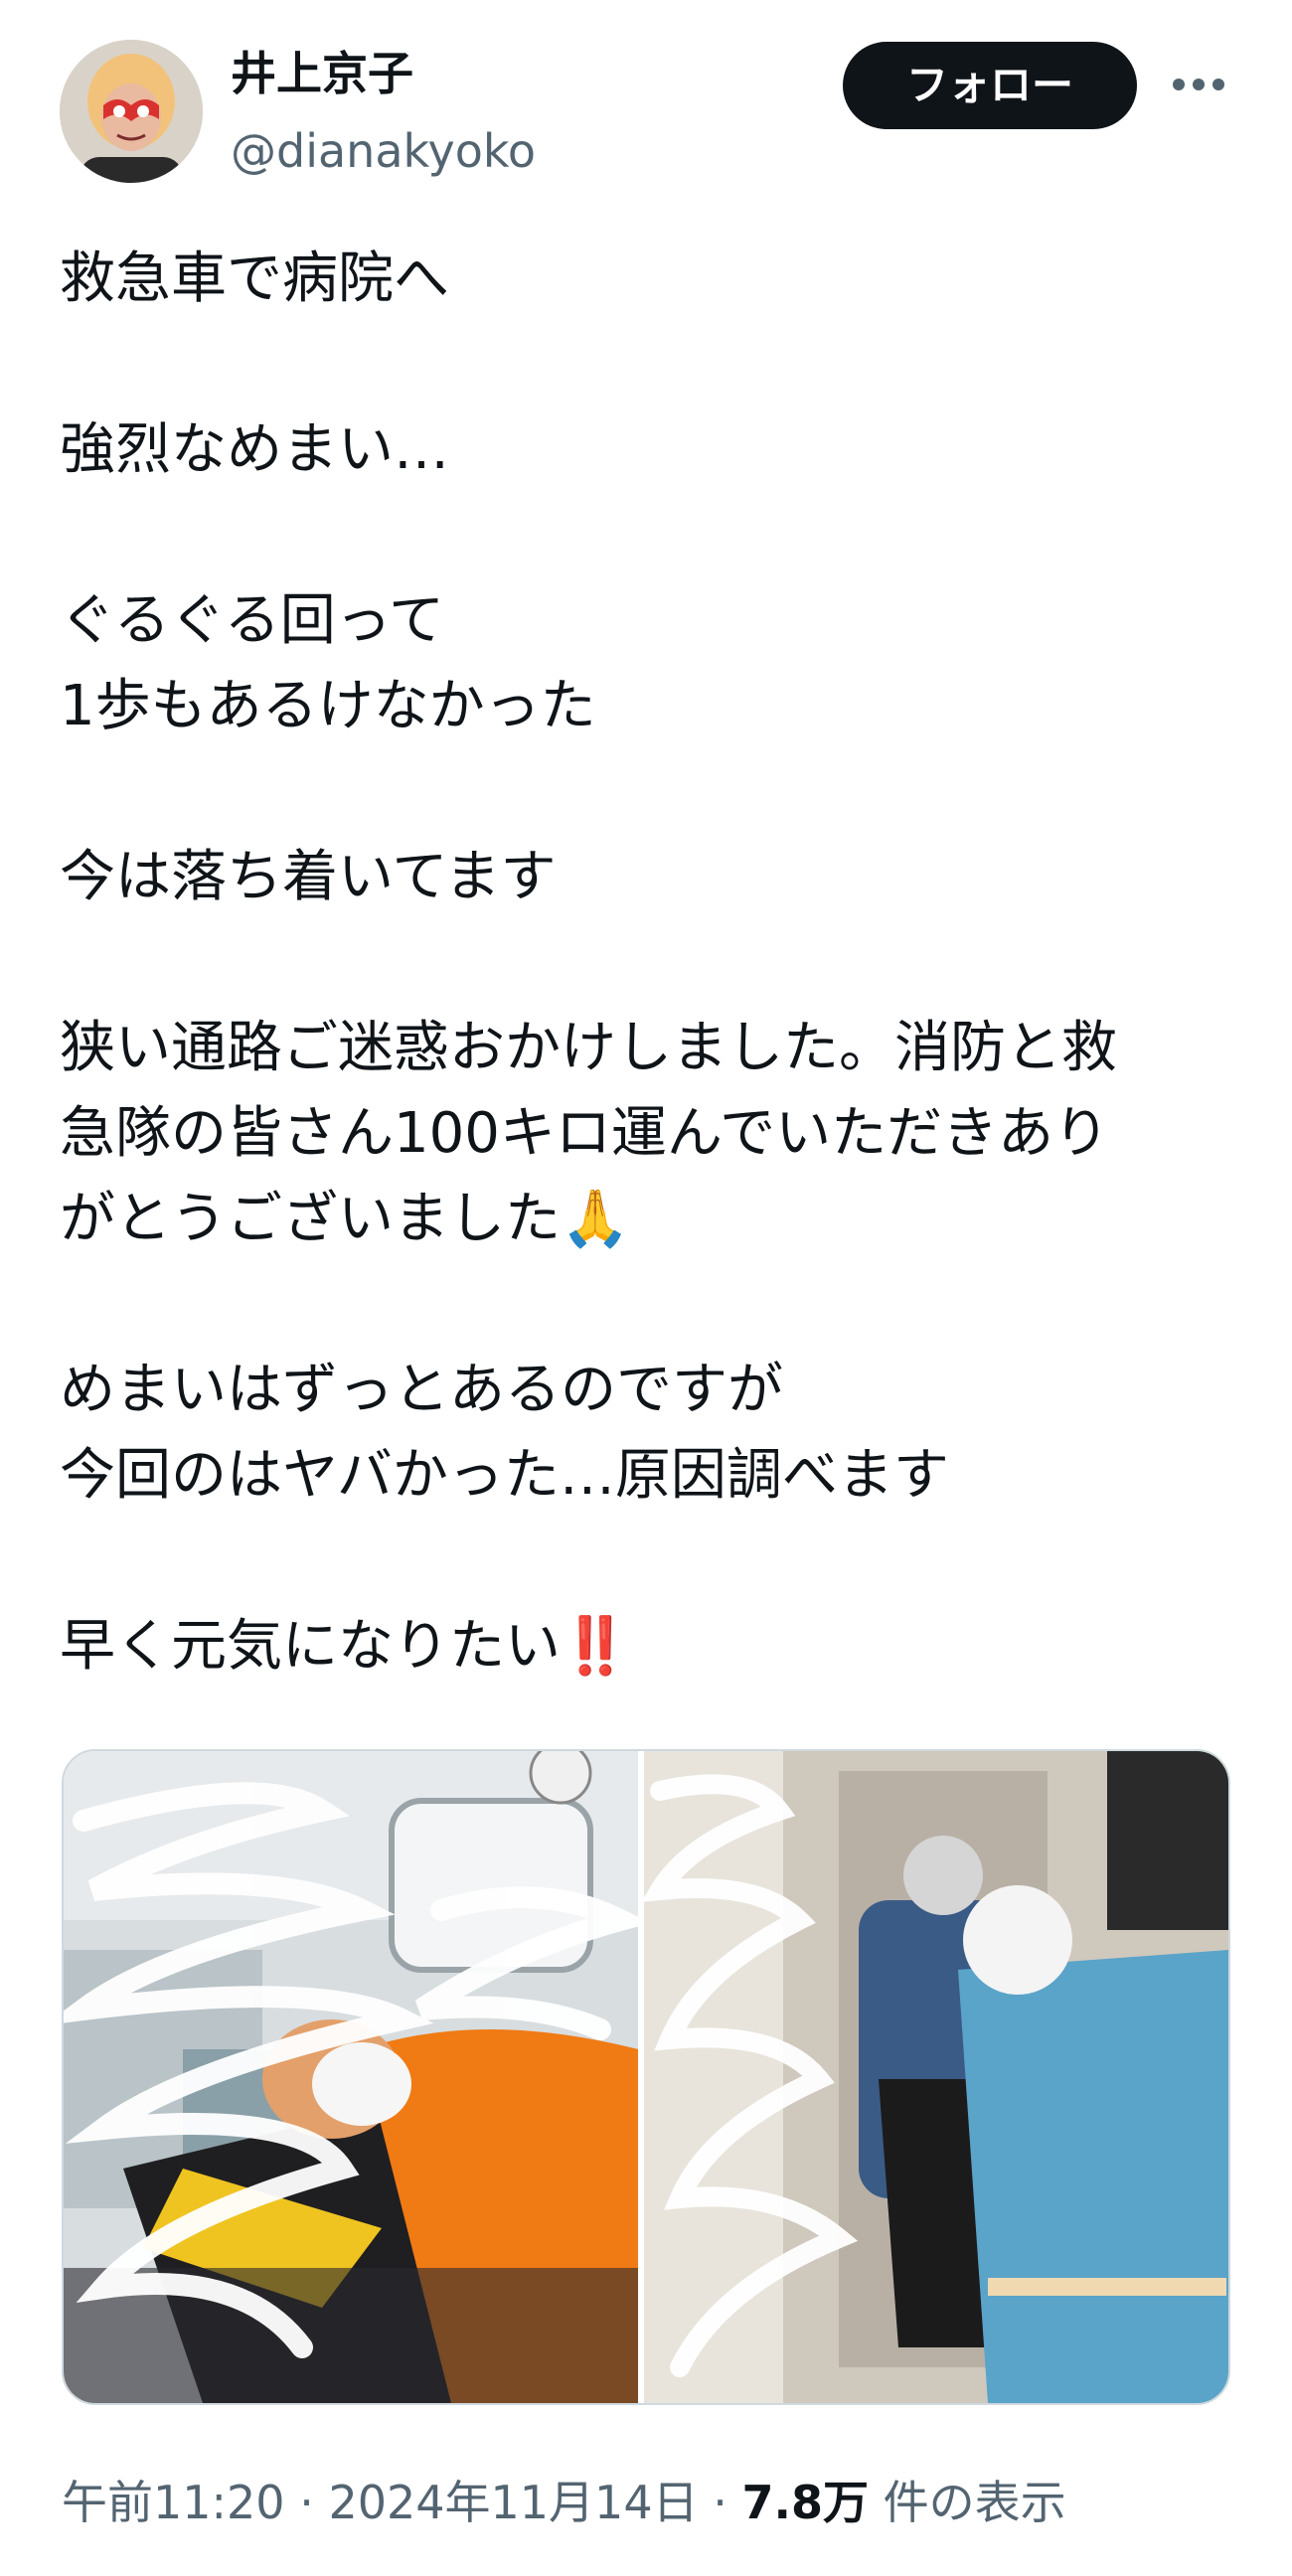 The image size is (1292, 2576). What do you see at coordinates (322, 73) in the screenshot?
I see `author-name: 井上京子` at bounding box center [322, 73].